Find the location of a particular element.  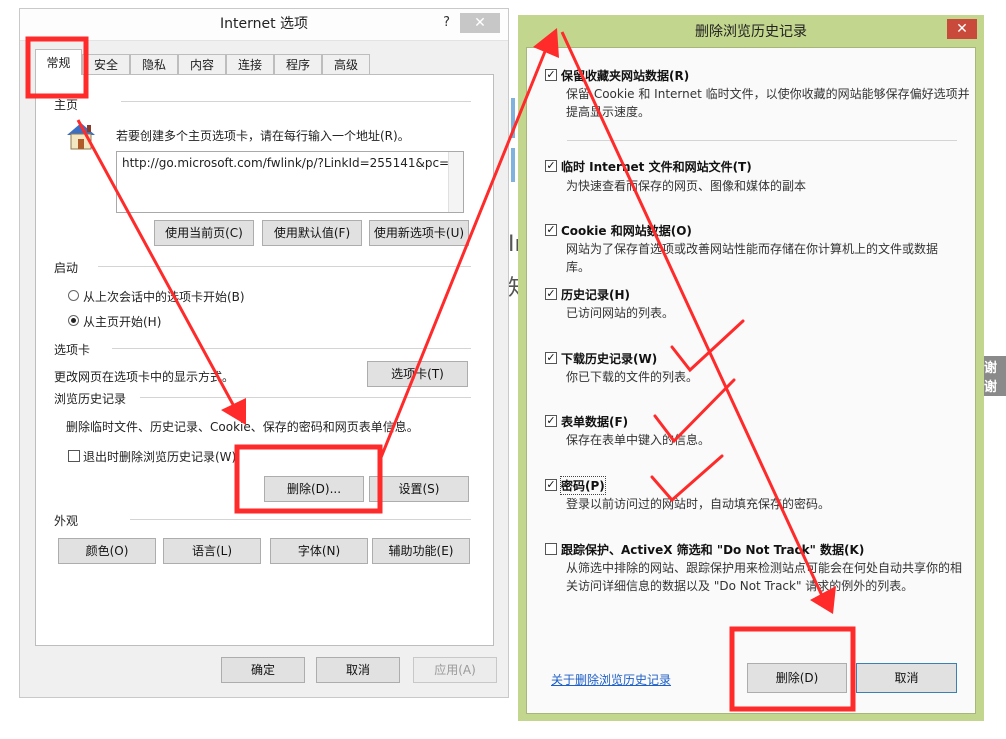

option-description: 保存在表单中键入的信息。 is located at coordinates (638, 440).